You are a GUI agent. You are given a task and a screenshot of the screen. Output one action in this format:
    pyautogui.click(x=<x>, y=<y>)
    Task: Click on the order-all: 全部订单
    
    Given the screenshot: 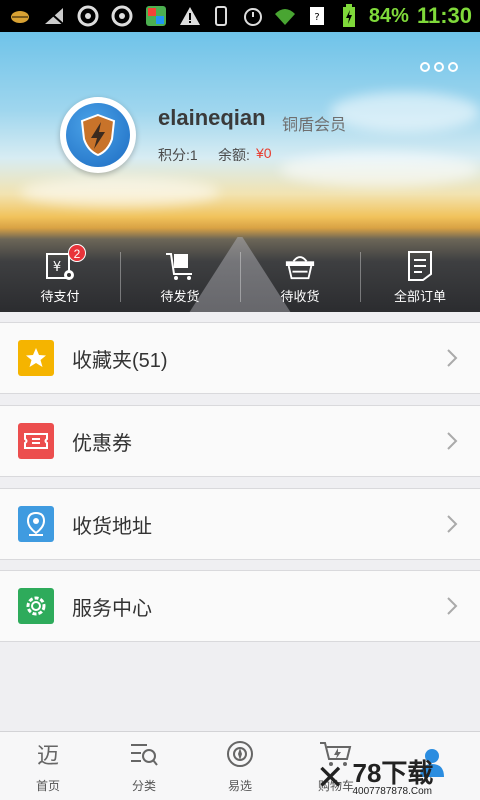 What is the action you would take?
    pyautogui.click(x=420, y=277)
    